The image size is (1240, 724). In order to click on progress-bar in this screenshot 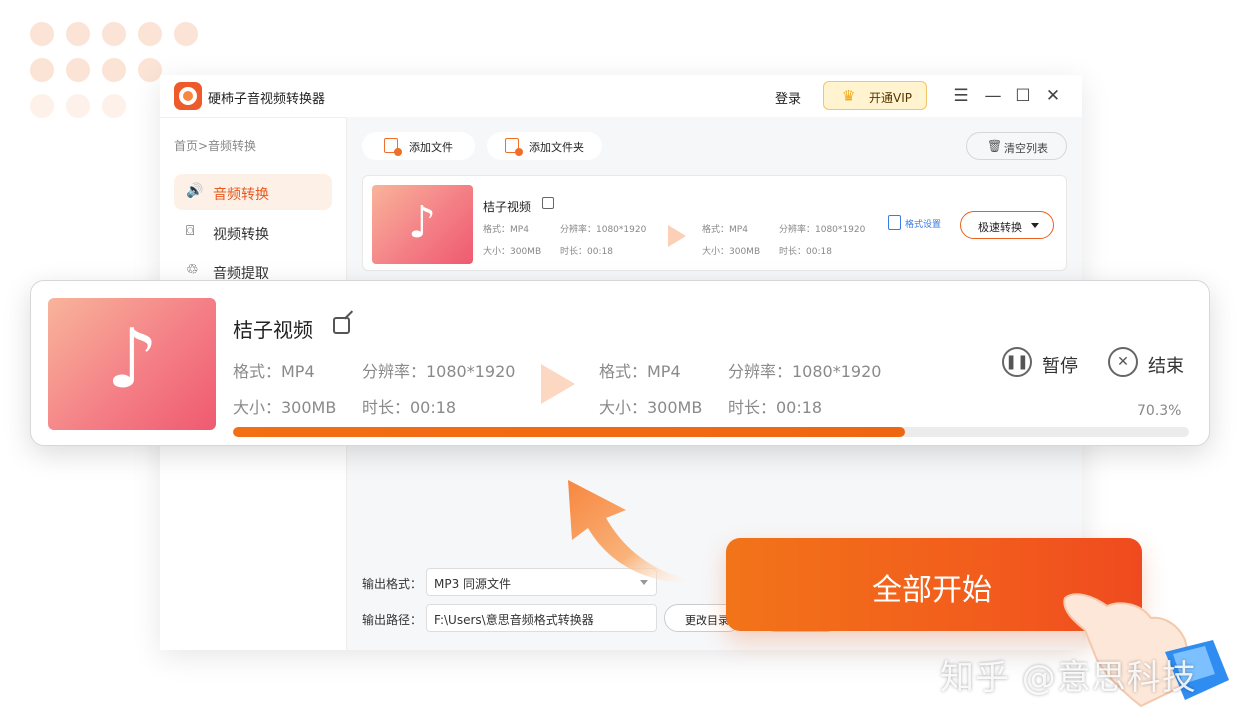, I will do `click(711, 432)`.